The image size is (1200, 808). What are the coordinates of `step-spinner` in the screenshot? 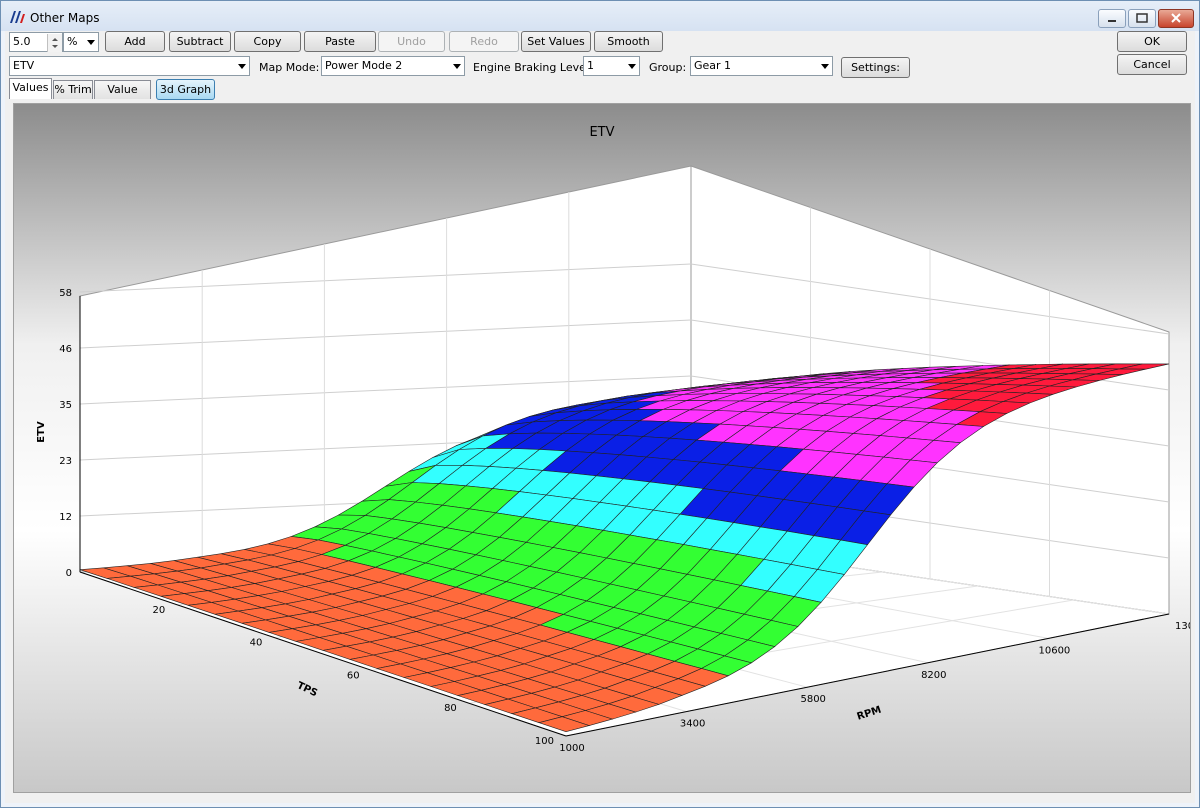 It's located at (54, 43).